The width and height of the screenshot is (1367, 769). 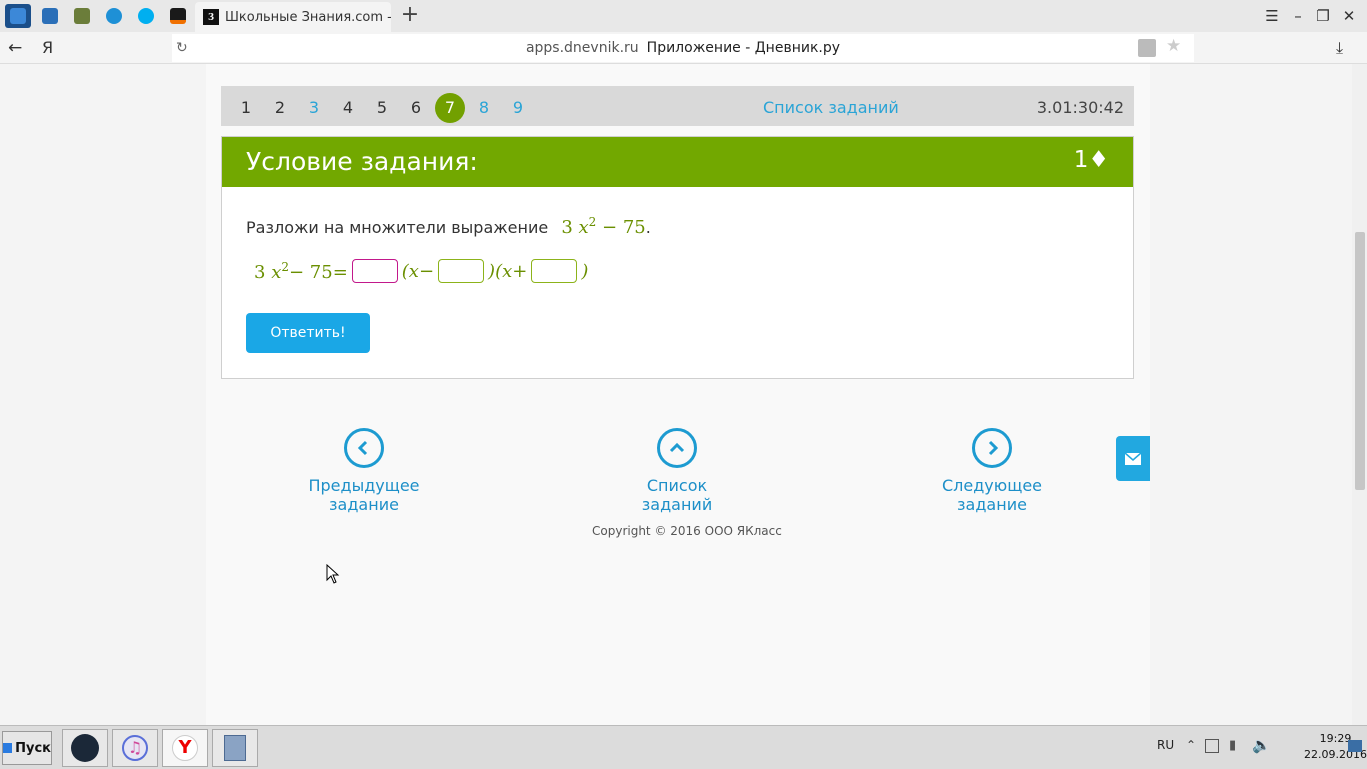 What do you see at coordinates (364, 471) in the screenshot?
I see `prev-task-link: Предыдущее задание` at bounding box center [364, 471].